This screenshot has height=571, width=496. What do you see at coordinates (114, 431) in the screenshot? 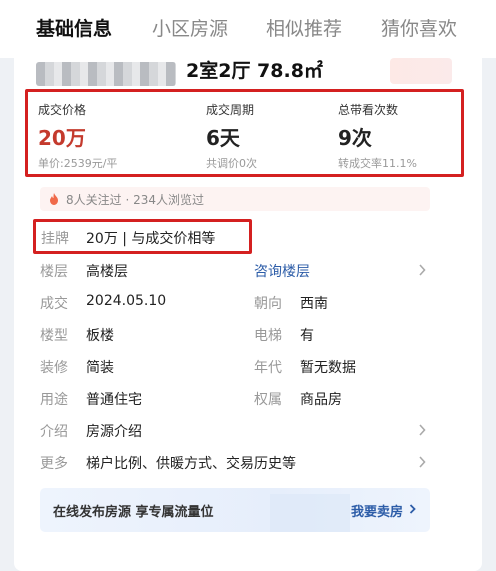
I see `intro-value: 房源介绍` at bounding box center [114, 431].